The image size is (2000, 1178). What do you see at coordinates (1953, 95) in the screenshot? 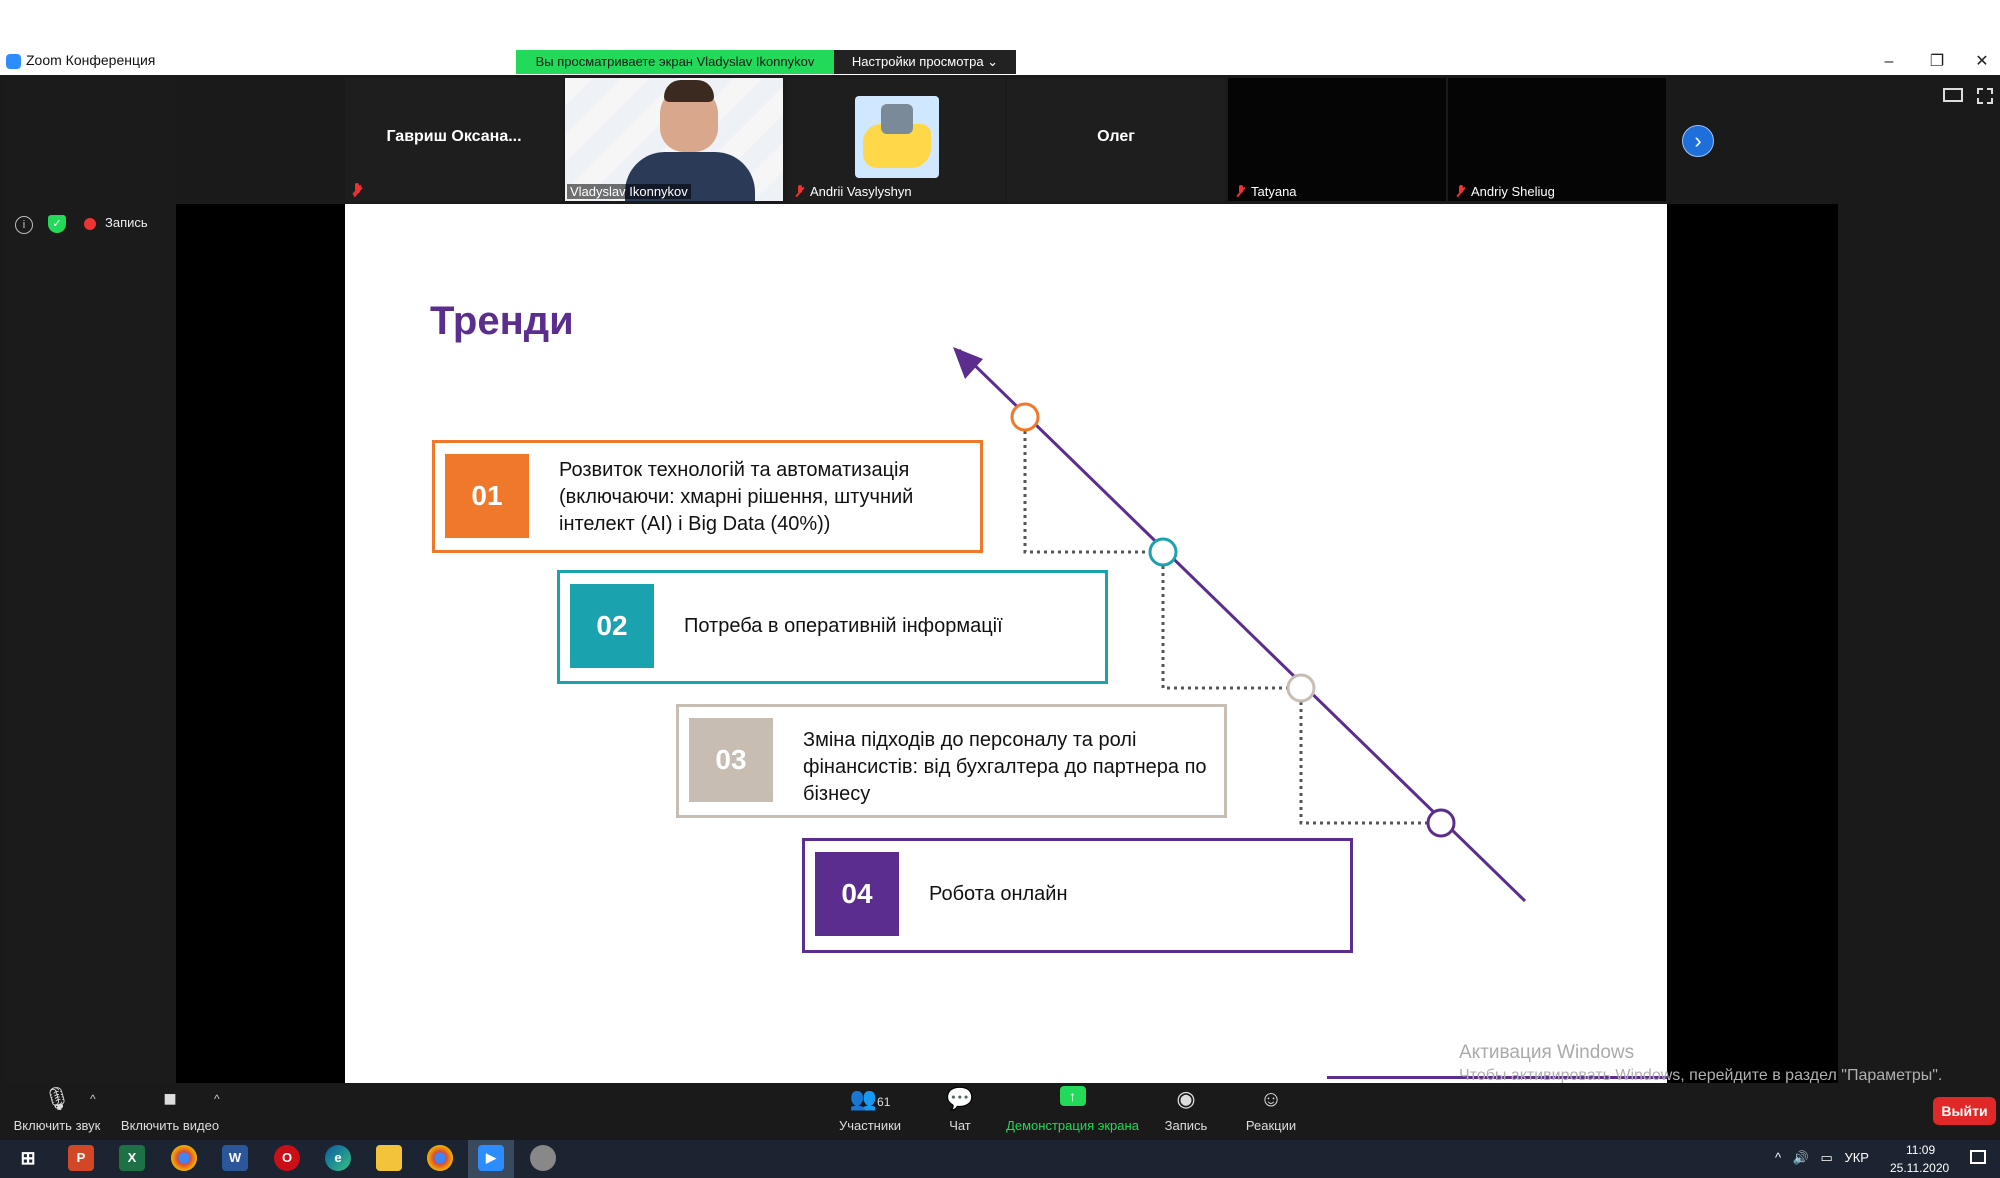
I see `view-layout-icon` at bounding box center [1953, 95].